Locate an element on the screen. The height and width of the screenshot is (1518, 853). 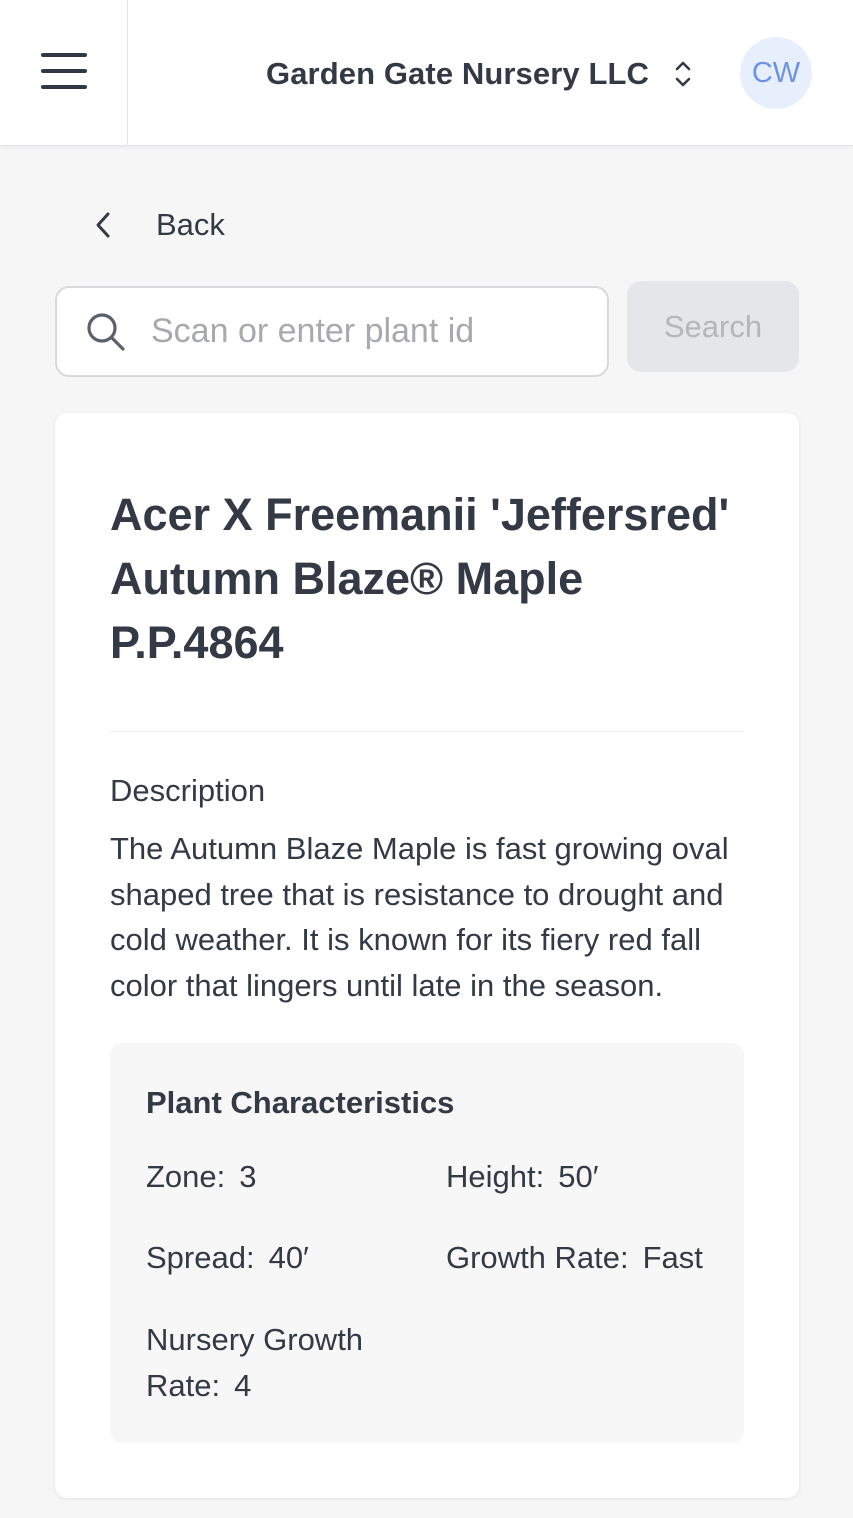
spread-label: Spread: is located at coordinates (200, 1257).